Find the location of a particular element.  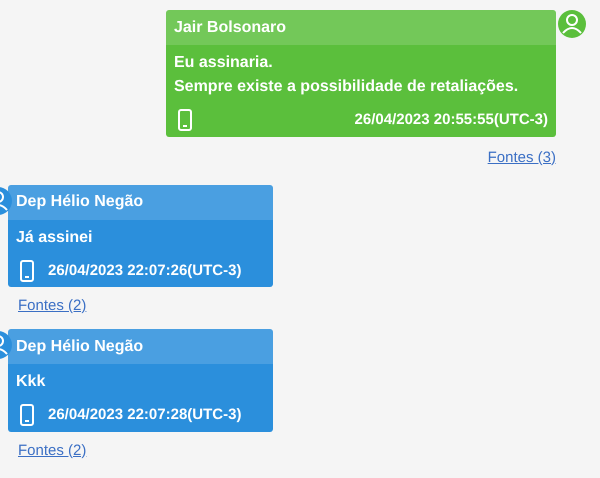

message-text: Eu assinaria. Sempre existe a possibilidade de retaliações. is located at coordinates (347, 75).